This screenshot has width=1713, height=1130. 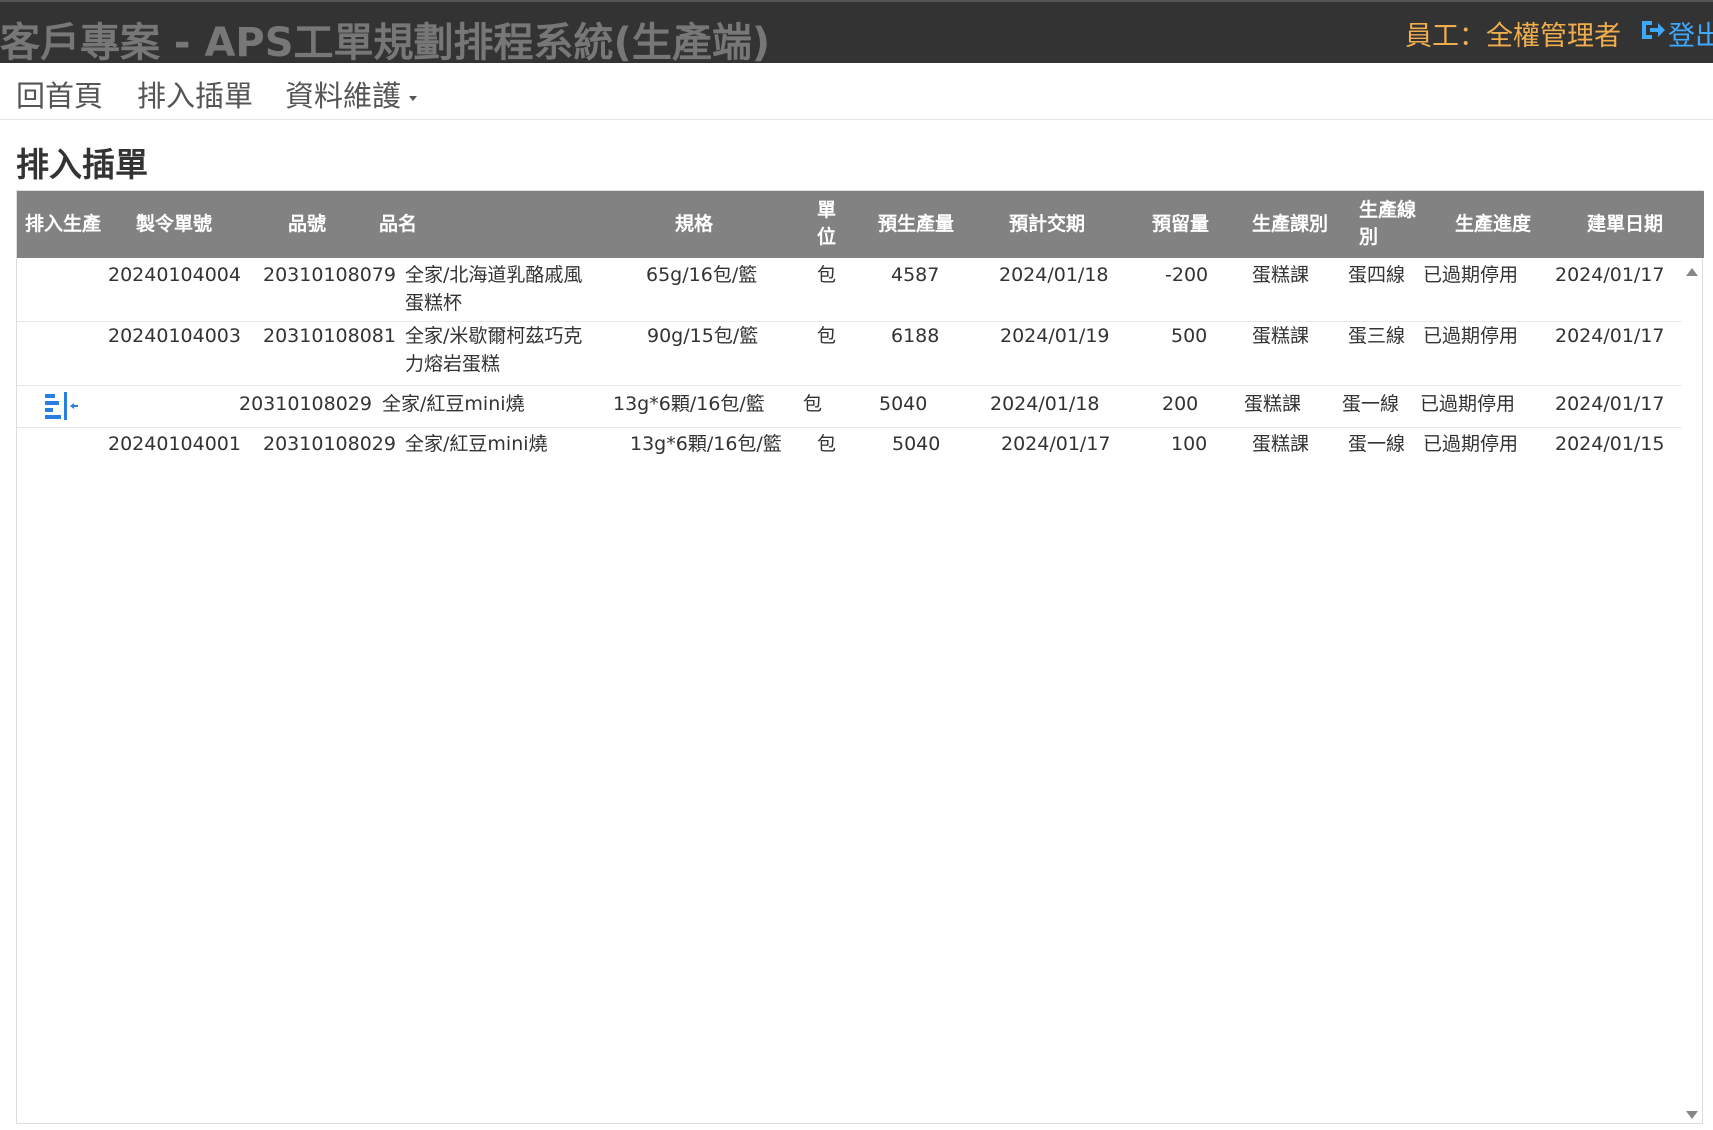 What do you see at coordinates (307, 224) in the screenshot?
I see `col-item-no: 品號` at bounding box center [307, 224].